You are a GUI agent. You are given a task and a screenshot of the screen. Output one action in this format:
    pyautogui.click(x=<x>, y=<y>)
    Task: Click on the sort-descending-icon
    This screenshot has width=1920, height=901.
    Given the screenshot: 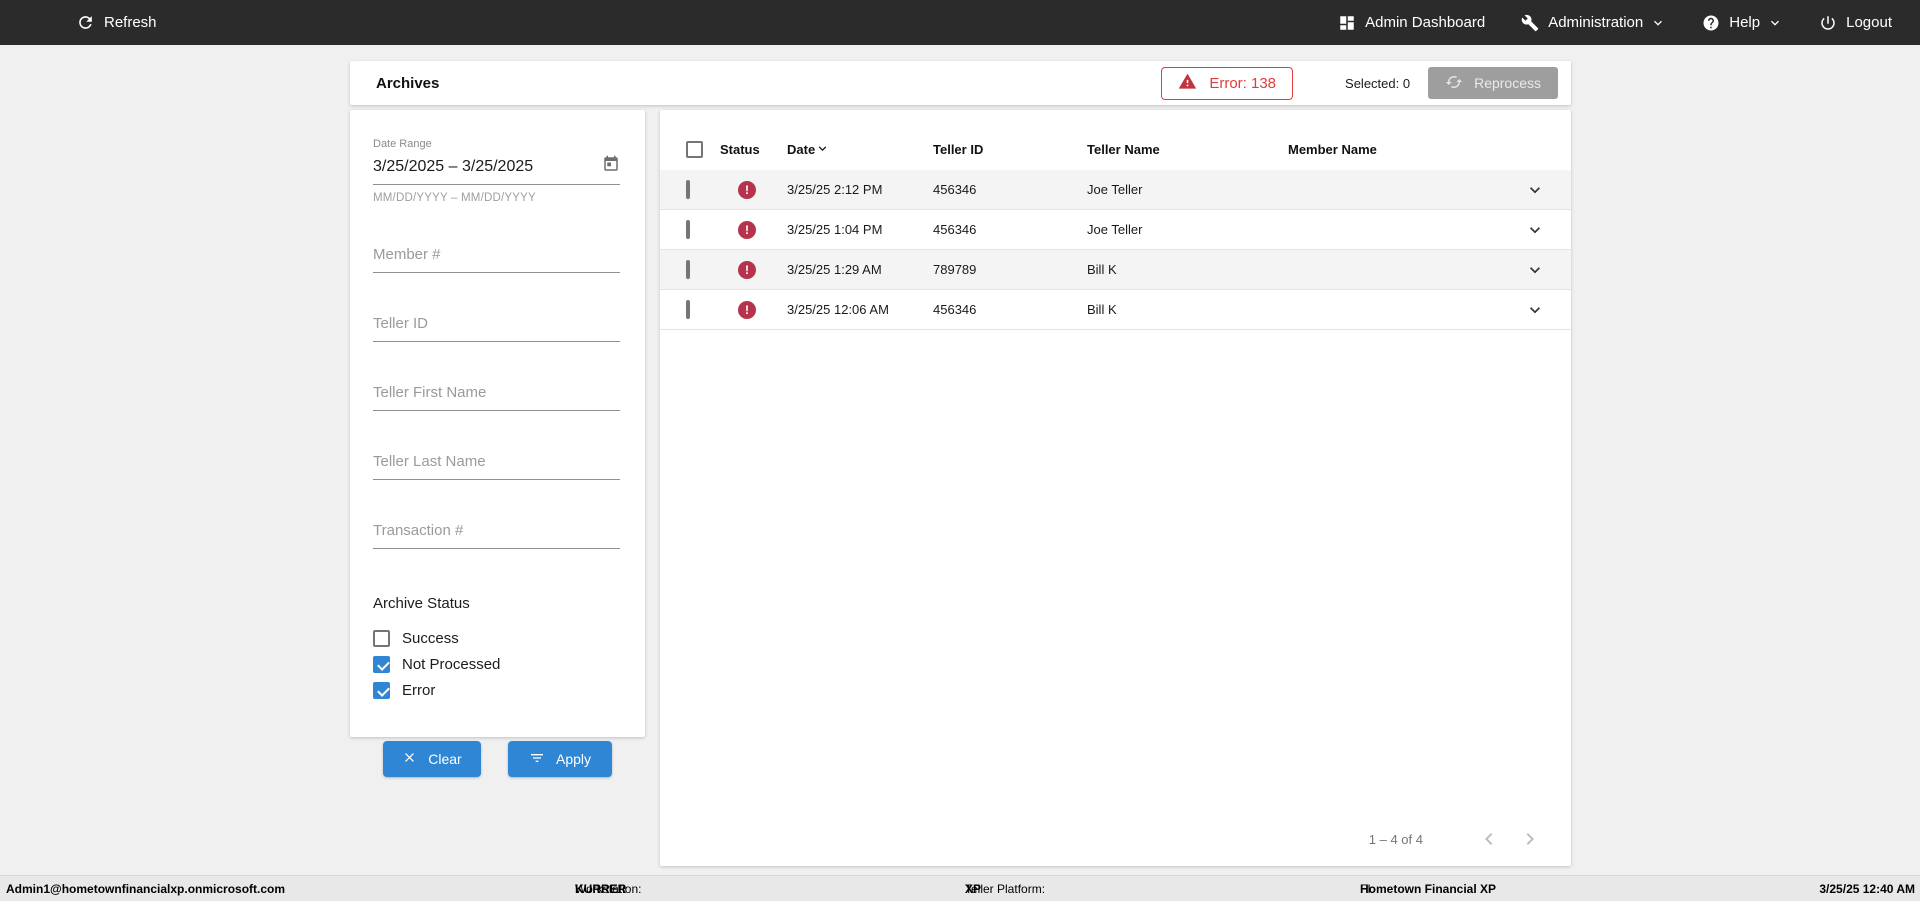 What is the action you would take?
    pyautogui.click(x=822, y=150)
    